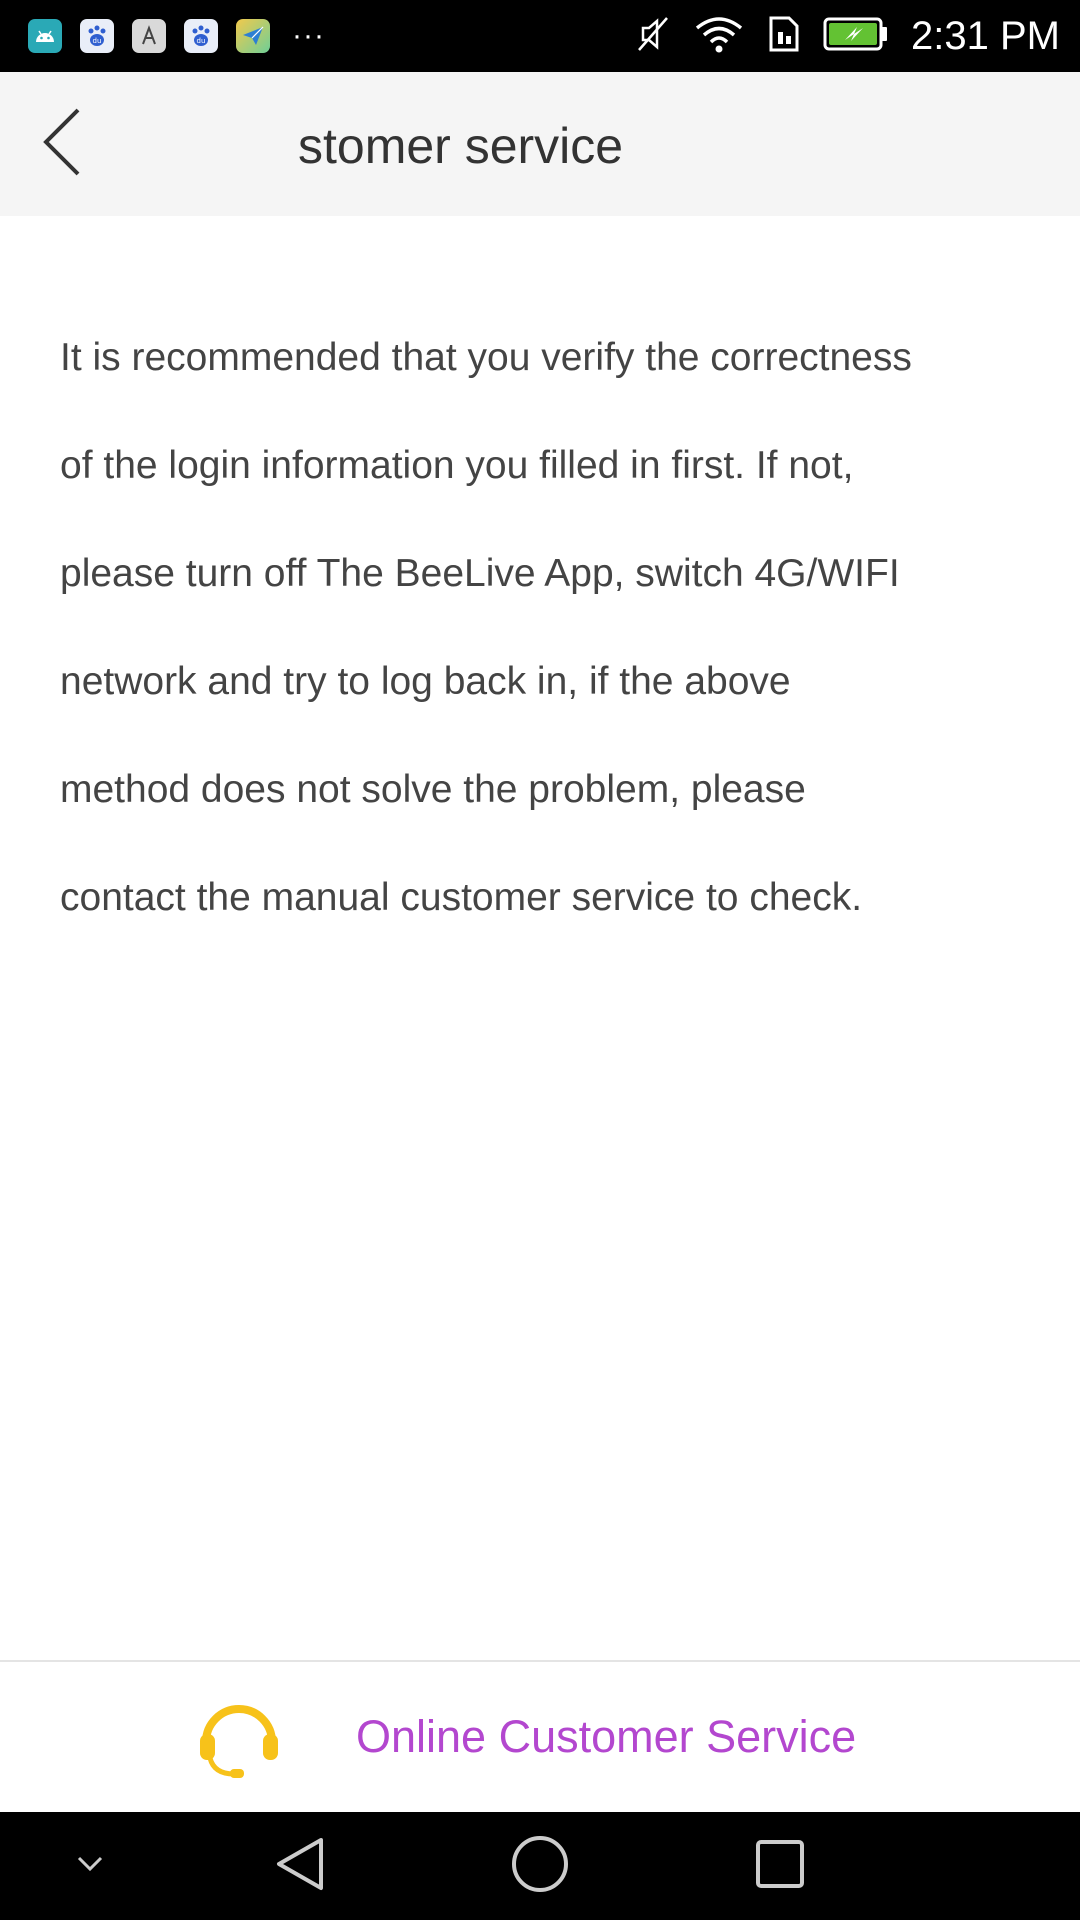 This screenshot has height=1920, width=1080. I want to click on android-app-icon, so click(45, 36).